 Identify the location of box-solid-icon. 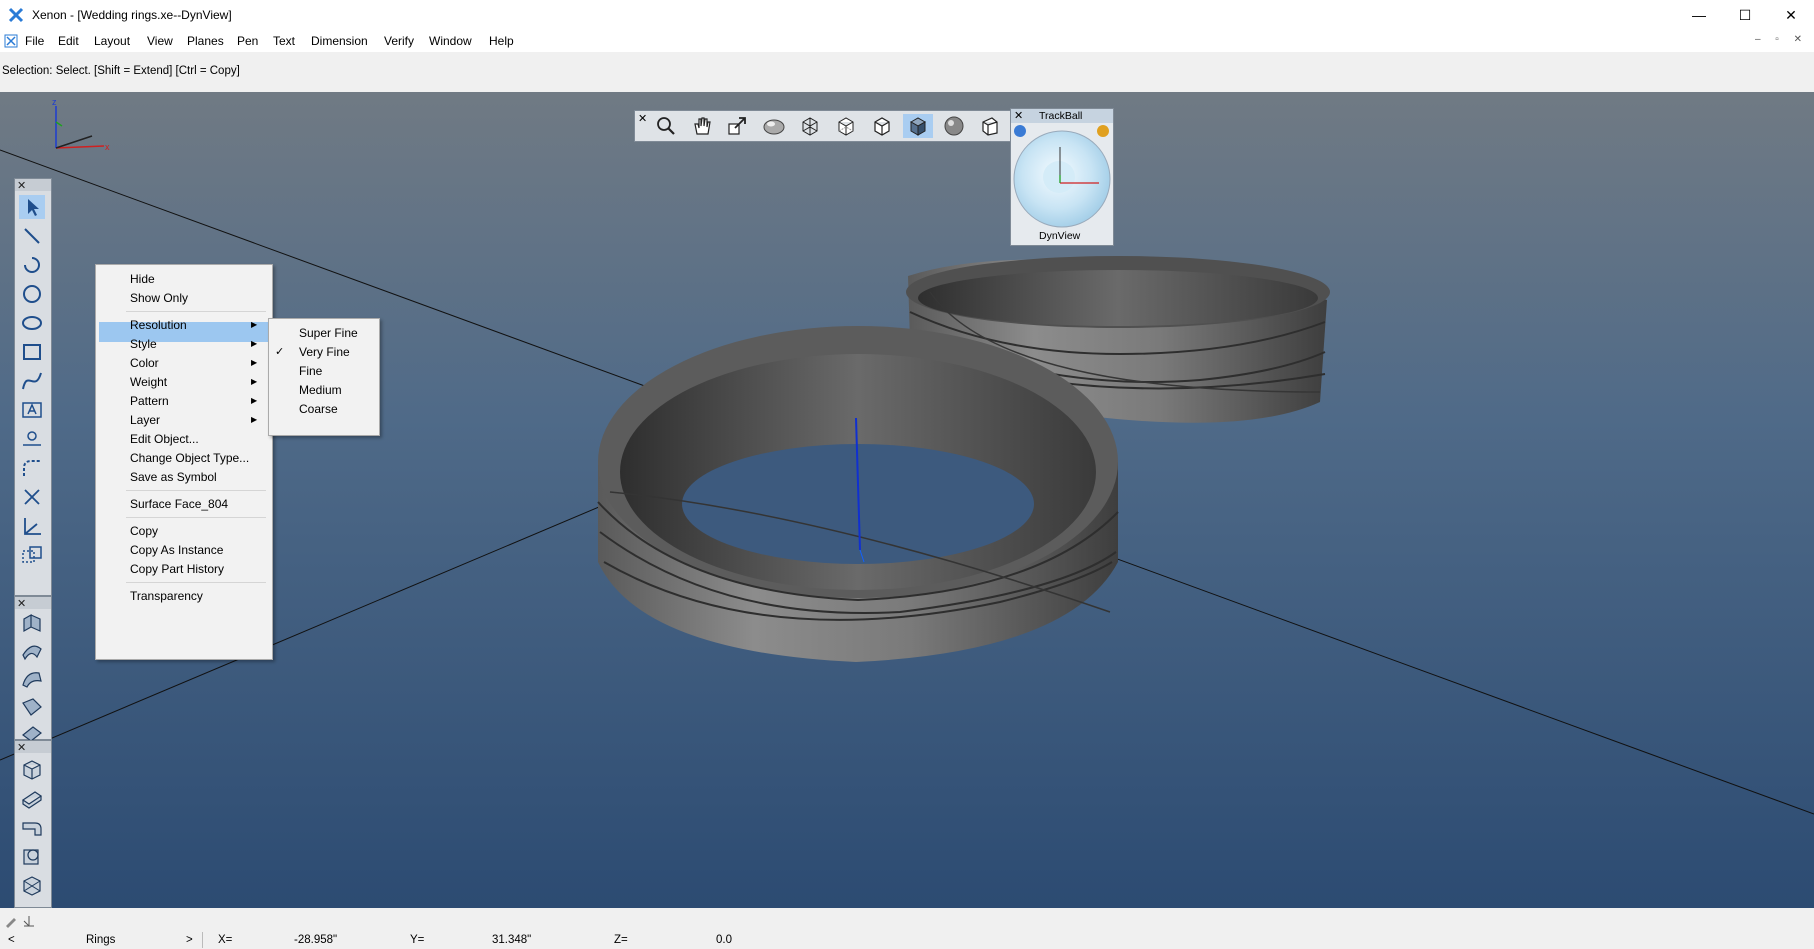
(32, 769).